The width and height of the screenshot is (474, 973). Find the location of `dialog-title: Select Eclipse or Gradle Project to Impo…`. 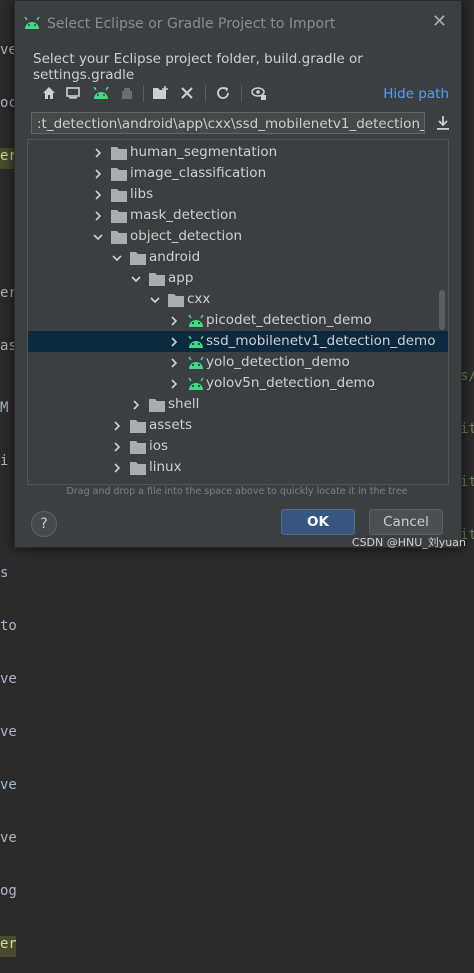

dialog-title: Select Eclipse or Gradle Project to Impo… is located at coordinates (191, 24).